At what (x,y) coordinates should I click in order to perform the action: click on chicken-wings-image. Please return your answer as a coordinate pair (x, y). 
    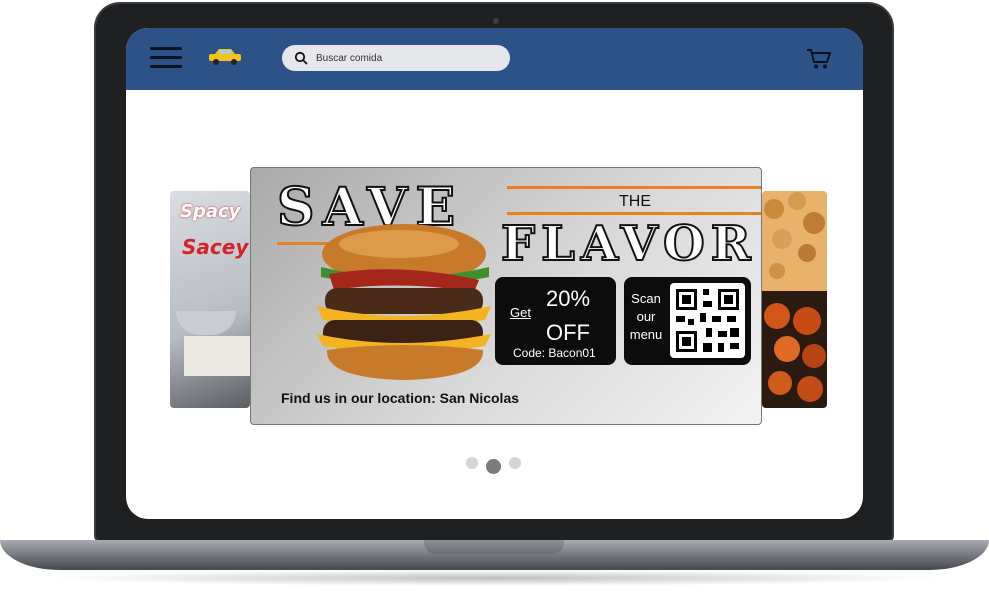
    Looking at the image, I should click on (794, 299).